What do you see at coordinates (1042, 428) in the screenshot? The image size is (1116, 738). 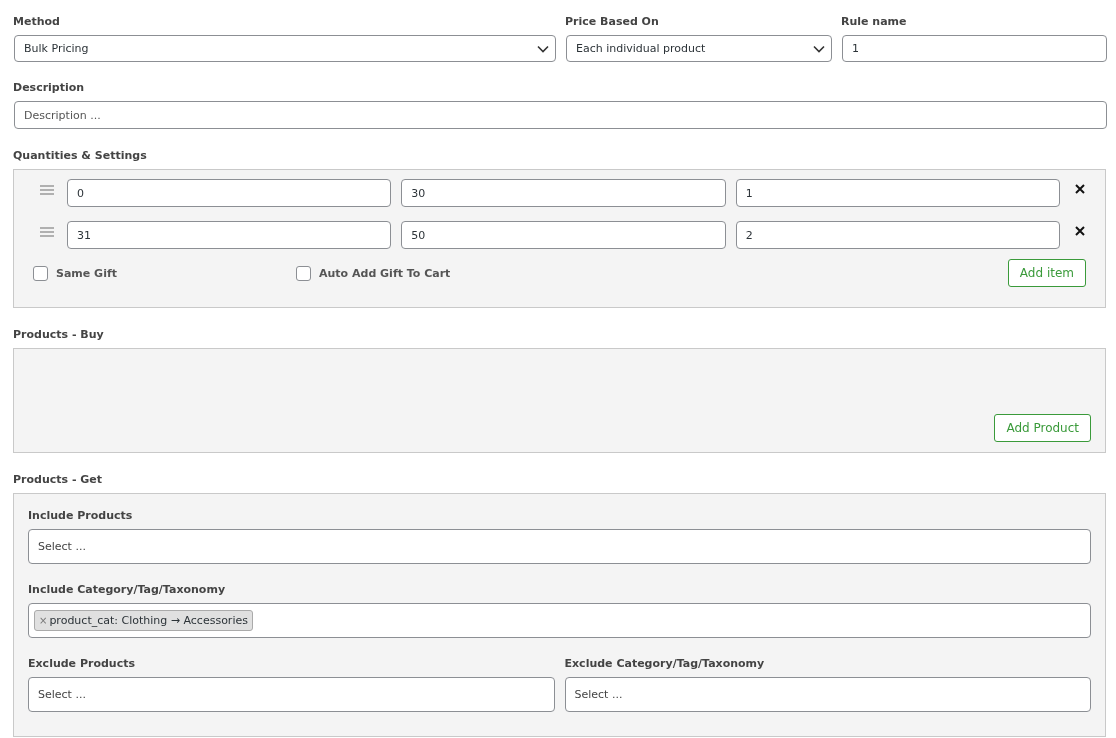 I see `add-product-button: Add Product` at bounding box center [1042, 428].